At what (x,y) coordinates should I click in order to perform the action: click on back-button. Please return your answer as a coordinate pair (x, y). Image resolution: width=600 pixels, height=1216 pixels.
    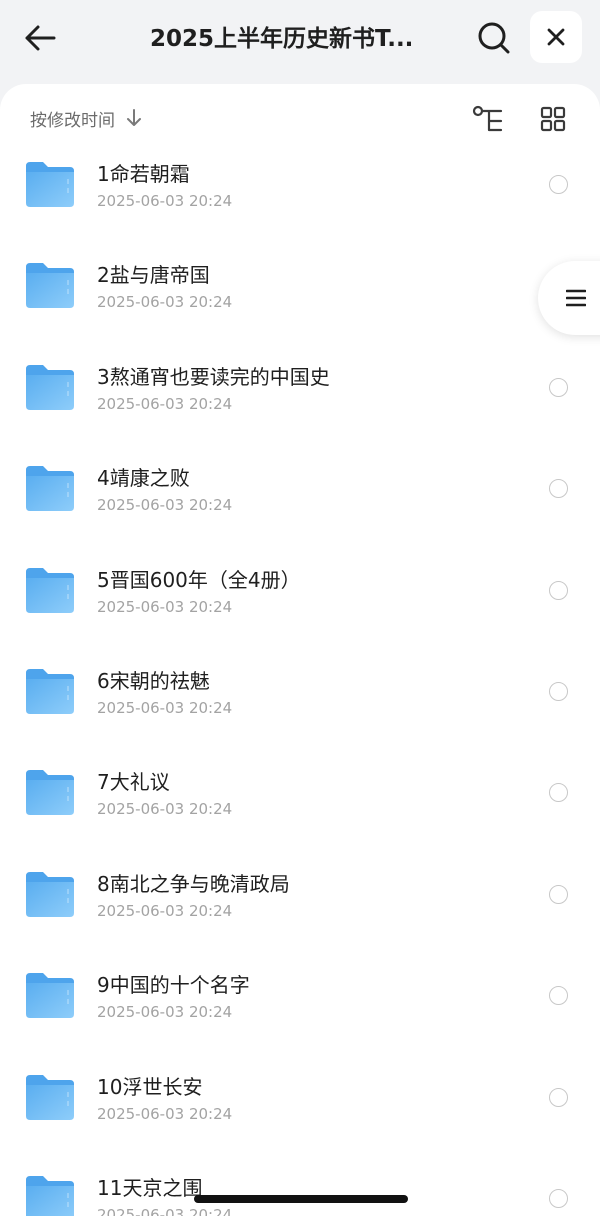
    Looking at the image, I should click on (40, 38).